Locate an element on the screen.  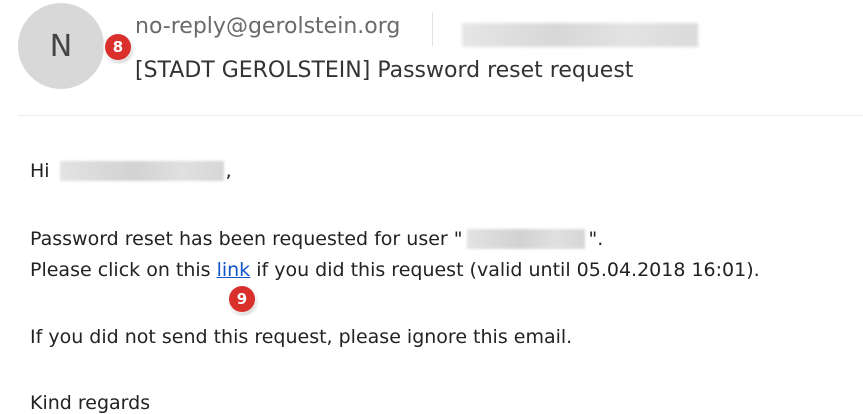
header-separator is located at coordinates (440, 115).